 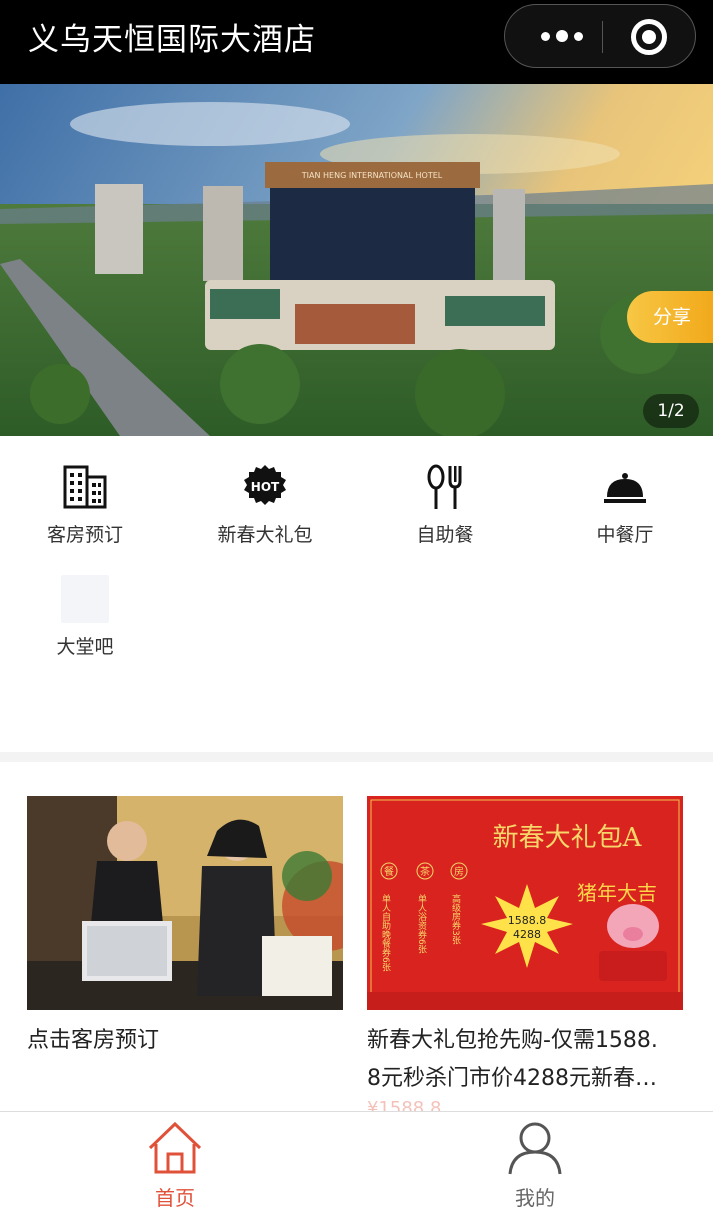 I want to click on capsule-divider, so click(x=602, y=37).